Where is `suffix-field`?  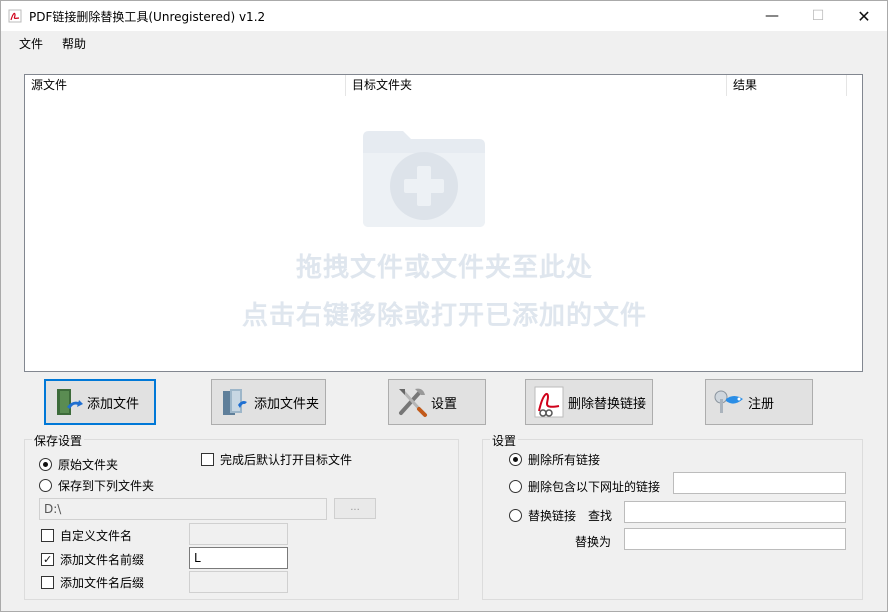
suffix-field is located at coordinates (238, 582).